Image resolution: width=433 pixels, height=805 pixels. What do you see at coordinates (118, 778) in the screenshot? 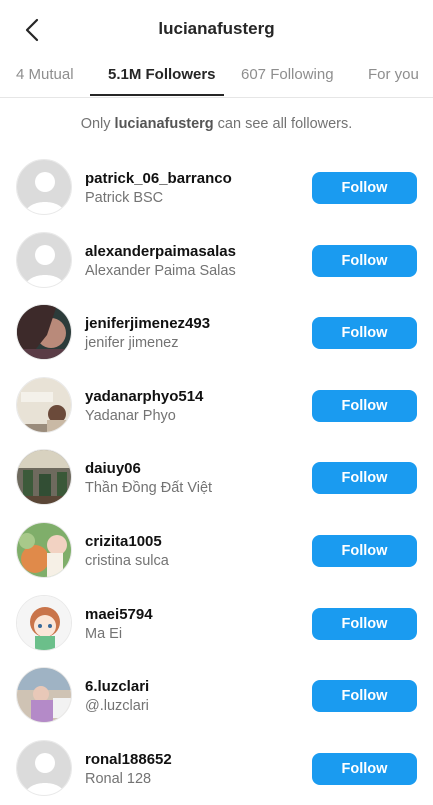
I see `follower-full-name: Ronal 128` at bounding box center [118, 778].